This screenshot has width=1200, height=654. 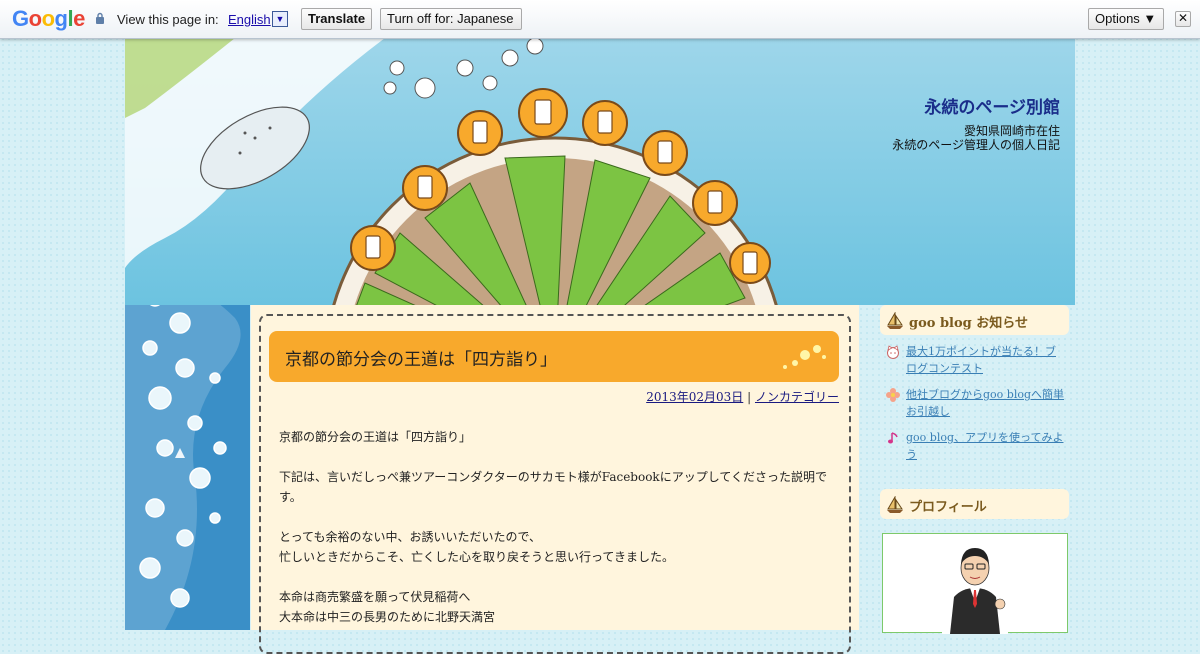 What do you see at coordinates (559, 437) in the screenshot?
I see `post-paragraph: 京都の節分会の王道は「四方詣り」` at bounding box center [559, 437].